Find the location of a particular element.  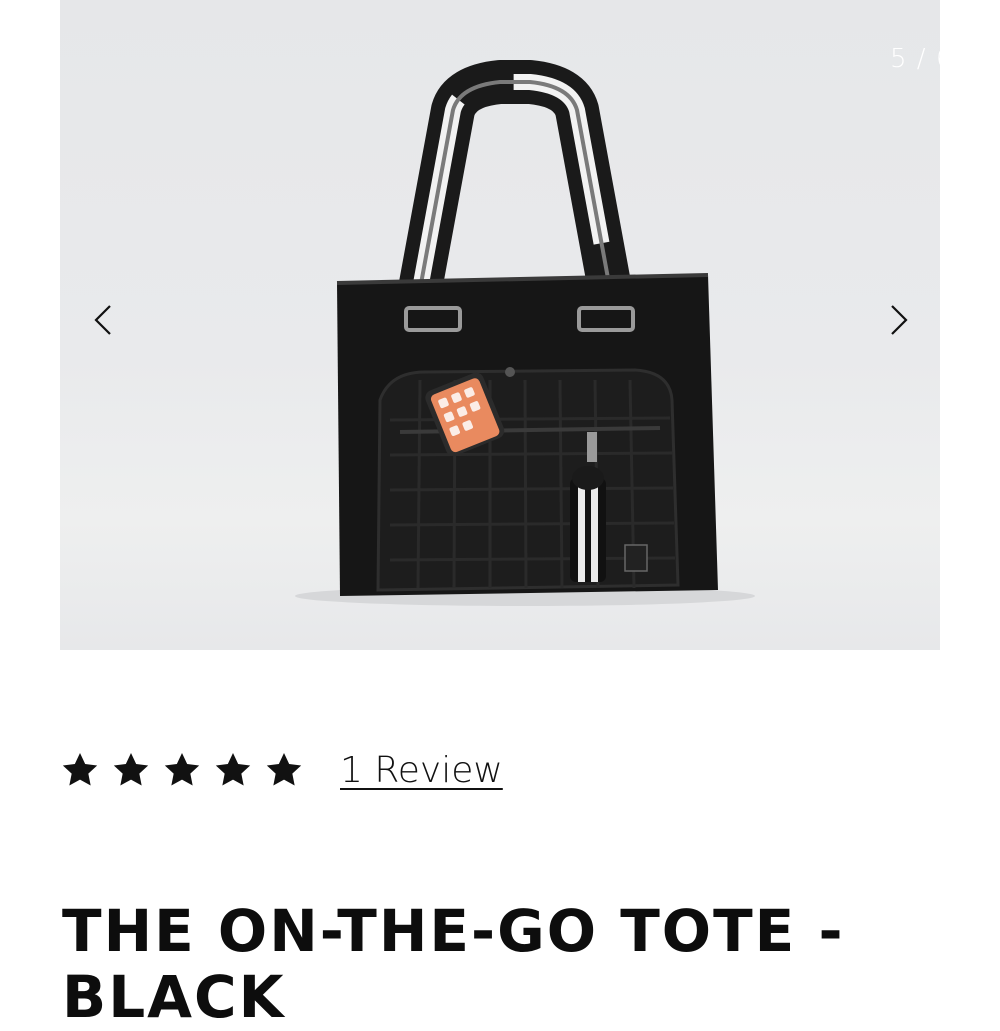

image-counter: 5 / 6 is located at coordinates (915, 59).